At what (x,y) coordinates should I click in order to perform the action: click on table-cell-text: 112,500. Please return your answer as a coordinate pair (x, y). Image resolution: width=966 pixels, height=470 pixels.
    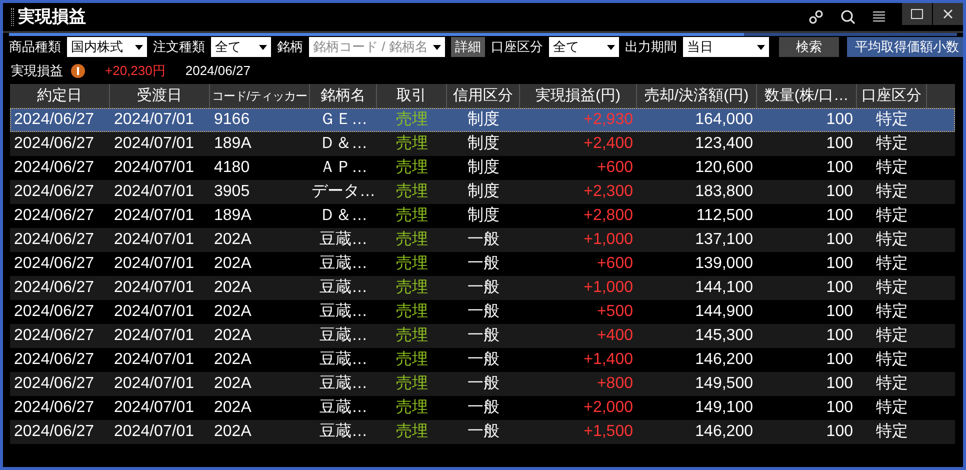
    Looking at the image, I should click on (724, 216).